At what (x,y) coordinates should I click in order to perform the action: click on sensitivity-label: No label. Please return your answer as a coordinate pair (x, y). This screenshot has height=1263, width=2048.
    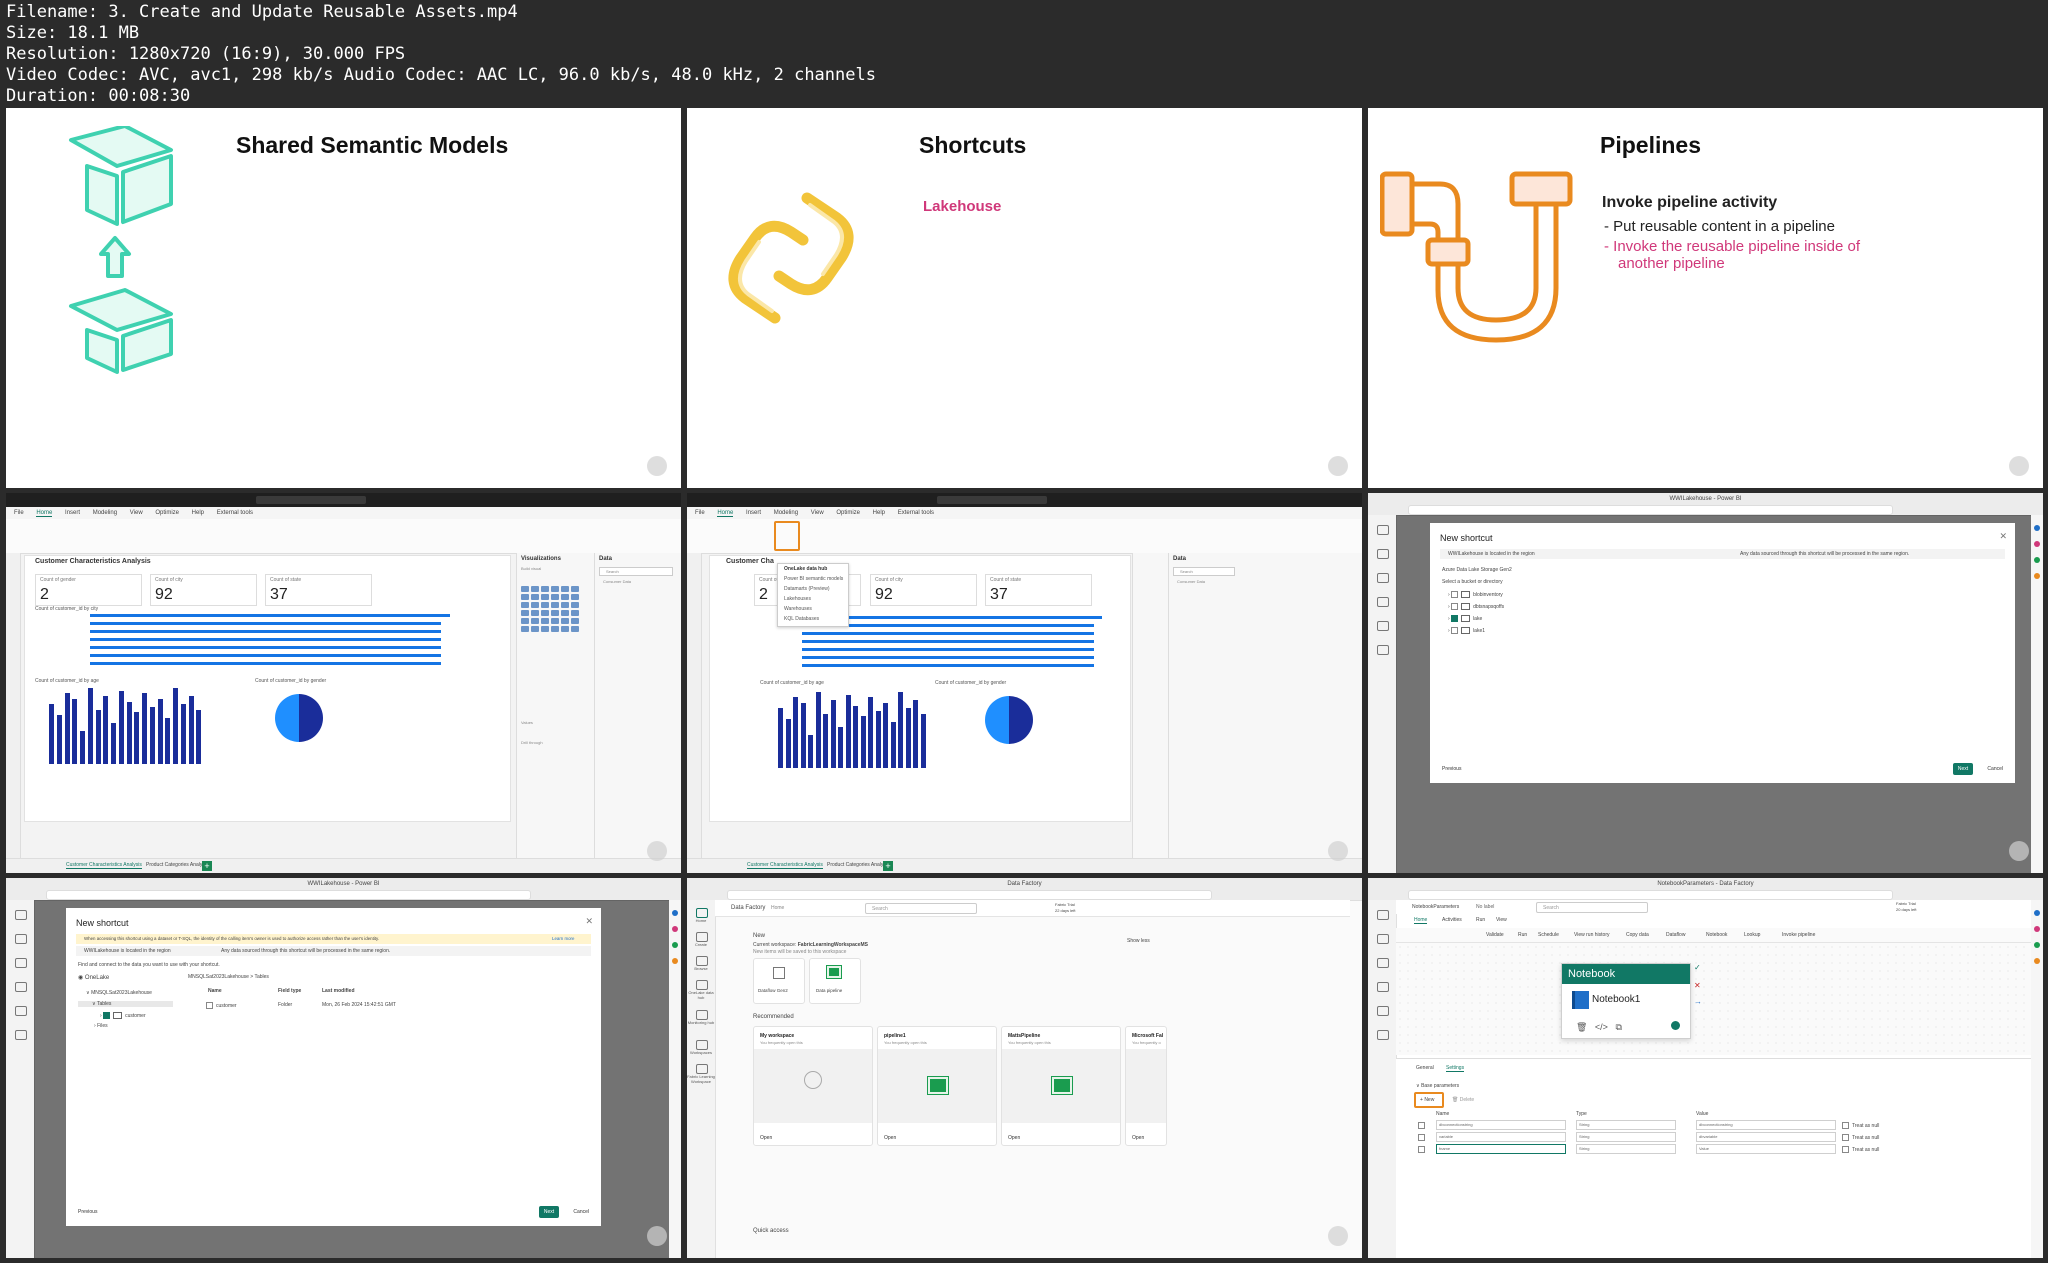
    Looking at the image, I should click on (1485, 907).